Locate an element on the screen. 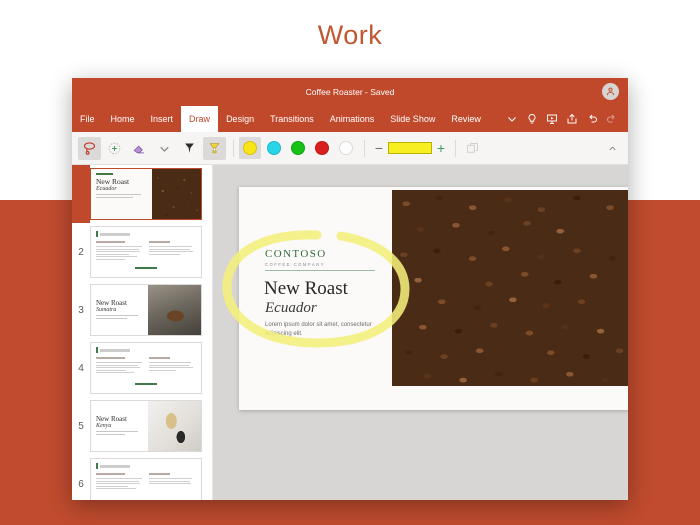 The height and width of the screenshot is (525, 700). slide-logo: CONTOSO COFFEE COMPANY is located at coordinates (296, 258).